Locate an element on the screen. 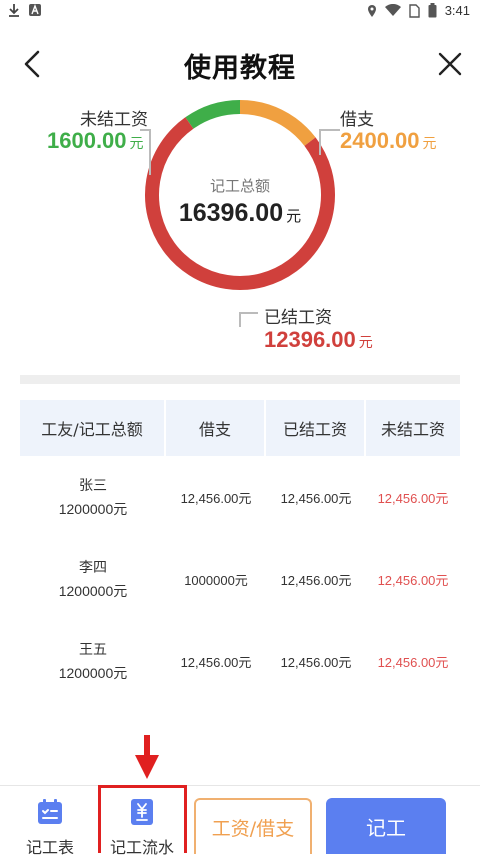 The height and width of the screenshot is (858, 480). header-unpaid: 未结工资 is located at coordinates (412, 429).